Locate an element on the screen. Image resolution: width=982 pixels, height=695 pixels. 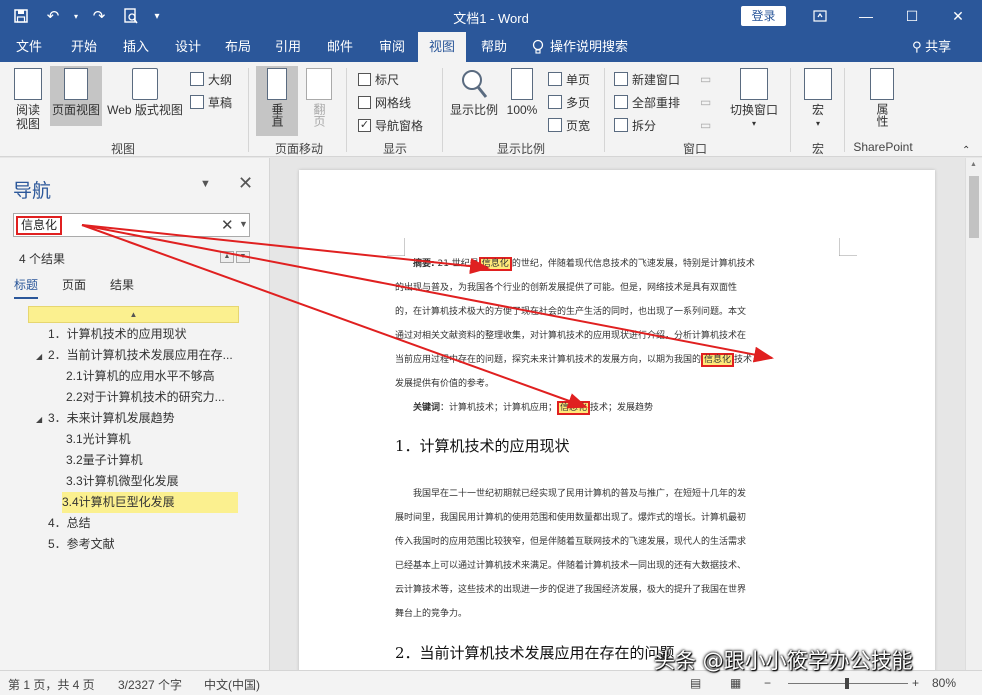
login-button: 登录 is located at coordinates (763, 16).